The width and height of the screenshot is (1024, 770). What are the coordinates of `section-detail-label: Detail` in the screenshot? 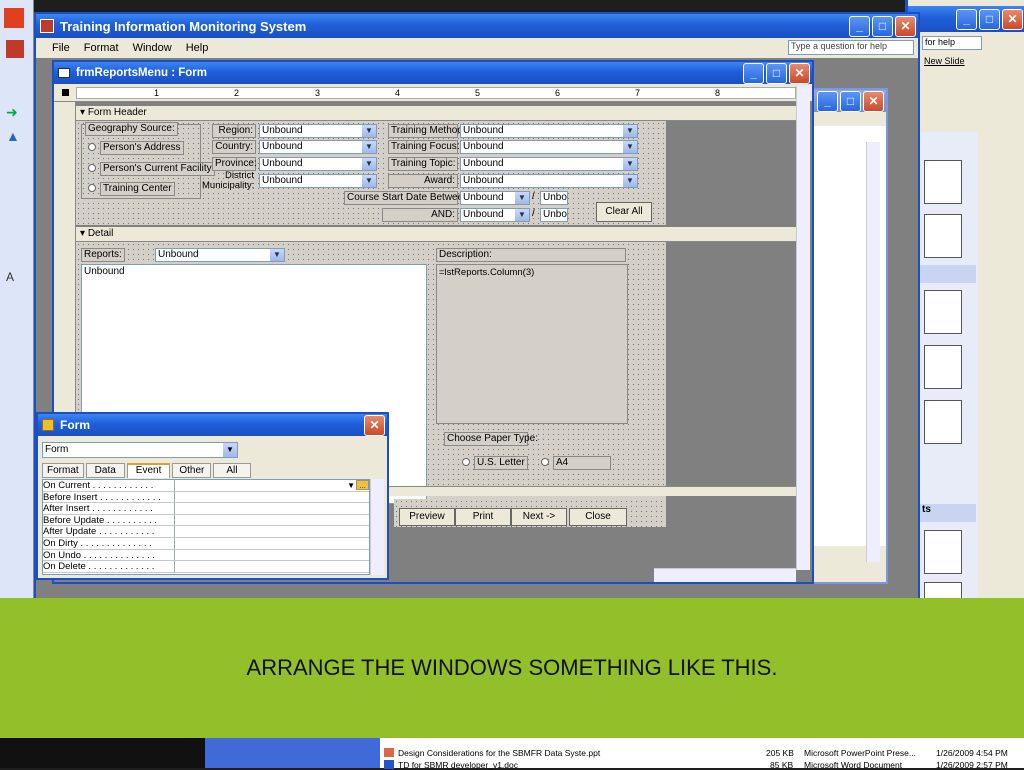 It's located at (100, 233).